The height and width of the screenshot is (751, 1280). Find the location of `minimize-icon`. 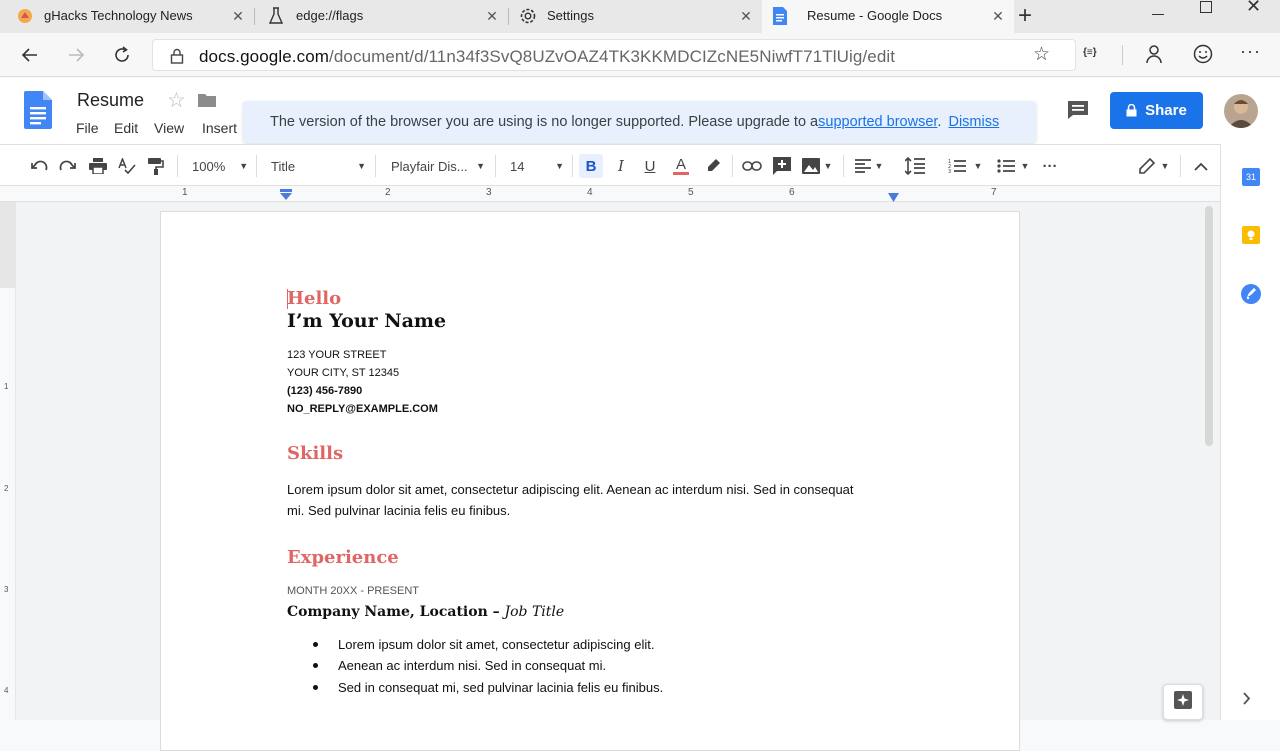

minimize-icon is located at coordinates (1158, 14).